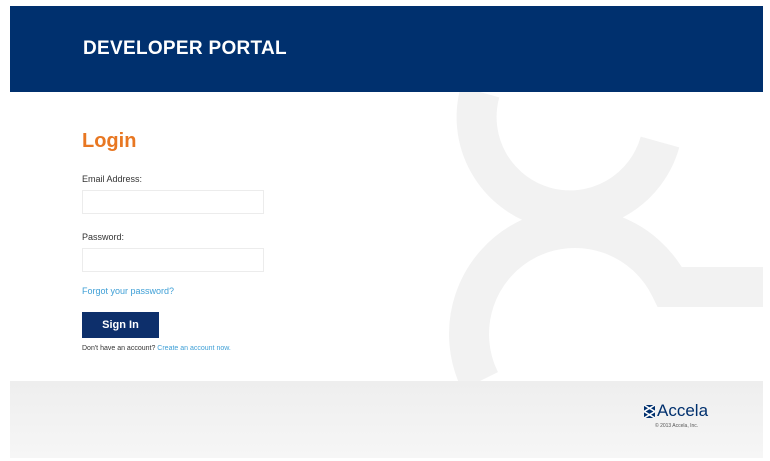 This screenshot has width=770, height=461. What do you see at coordinates (128, 291) in the screenshot?
I see `forgot-password-link: Forgot your password?` at bounding box center [128, 291].